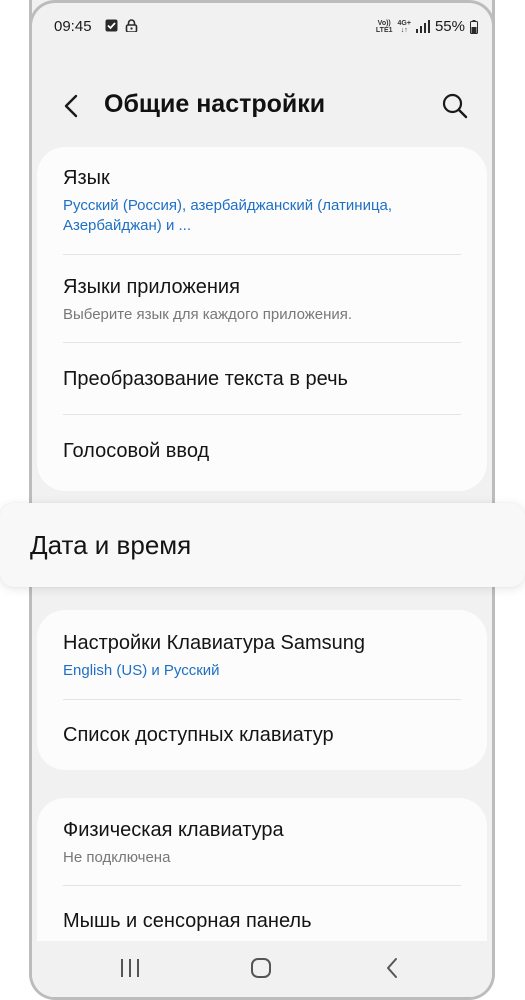 Image resolution: width=525 pixels, height=1000 pixels. What do you see at coordinates (117, 857) in the screenshot?
I see `physical-keyboard-subtitle: Не подключена` at bounding box center [117, 857].